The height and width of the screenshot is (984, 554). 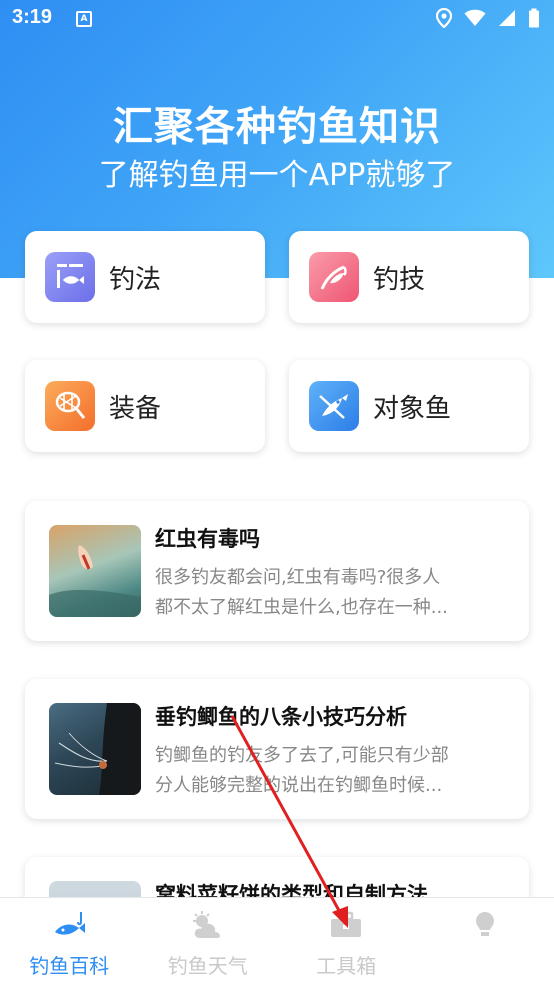 I want to click on wifi-icon, so click(x=475, y=18).